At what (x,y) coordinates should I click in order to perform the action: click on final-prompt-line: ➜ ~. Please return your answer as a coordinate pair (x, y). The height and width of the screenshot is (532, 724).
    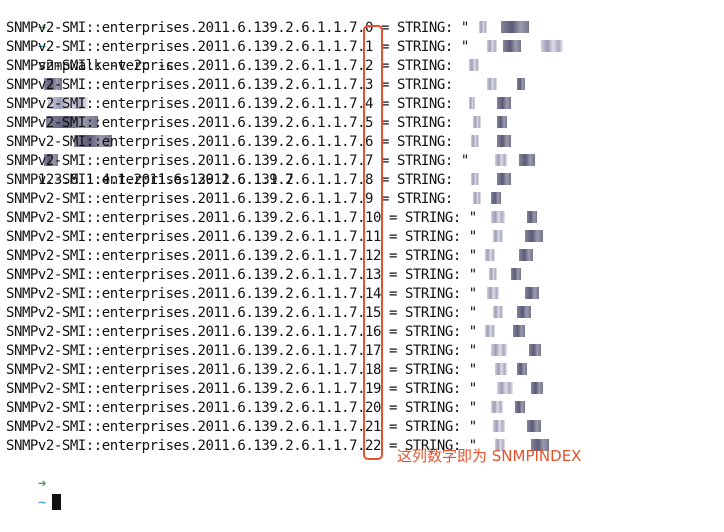
    Looking at the image, I should click on (33, 483).